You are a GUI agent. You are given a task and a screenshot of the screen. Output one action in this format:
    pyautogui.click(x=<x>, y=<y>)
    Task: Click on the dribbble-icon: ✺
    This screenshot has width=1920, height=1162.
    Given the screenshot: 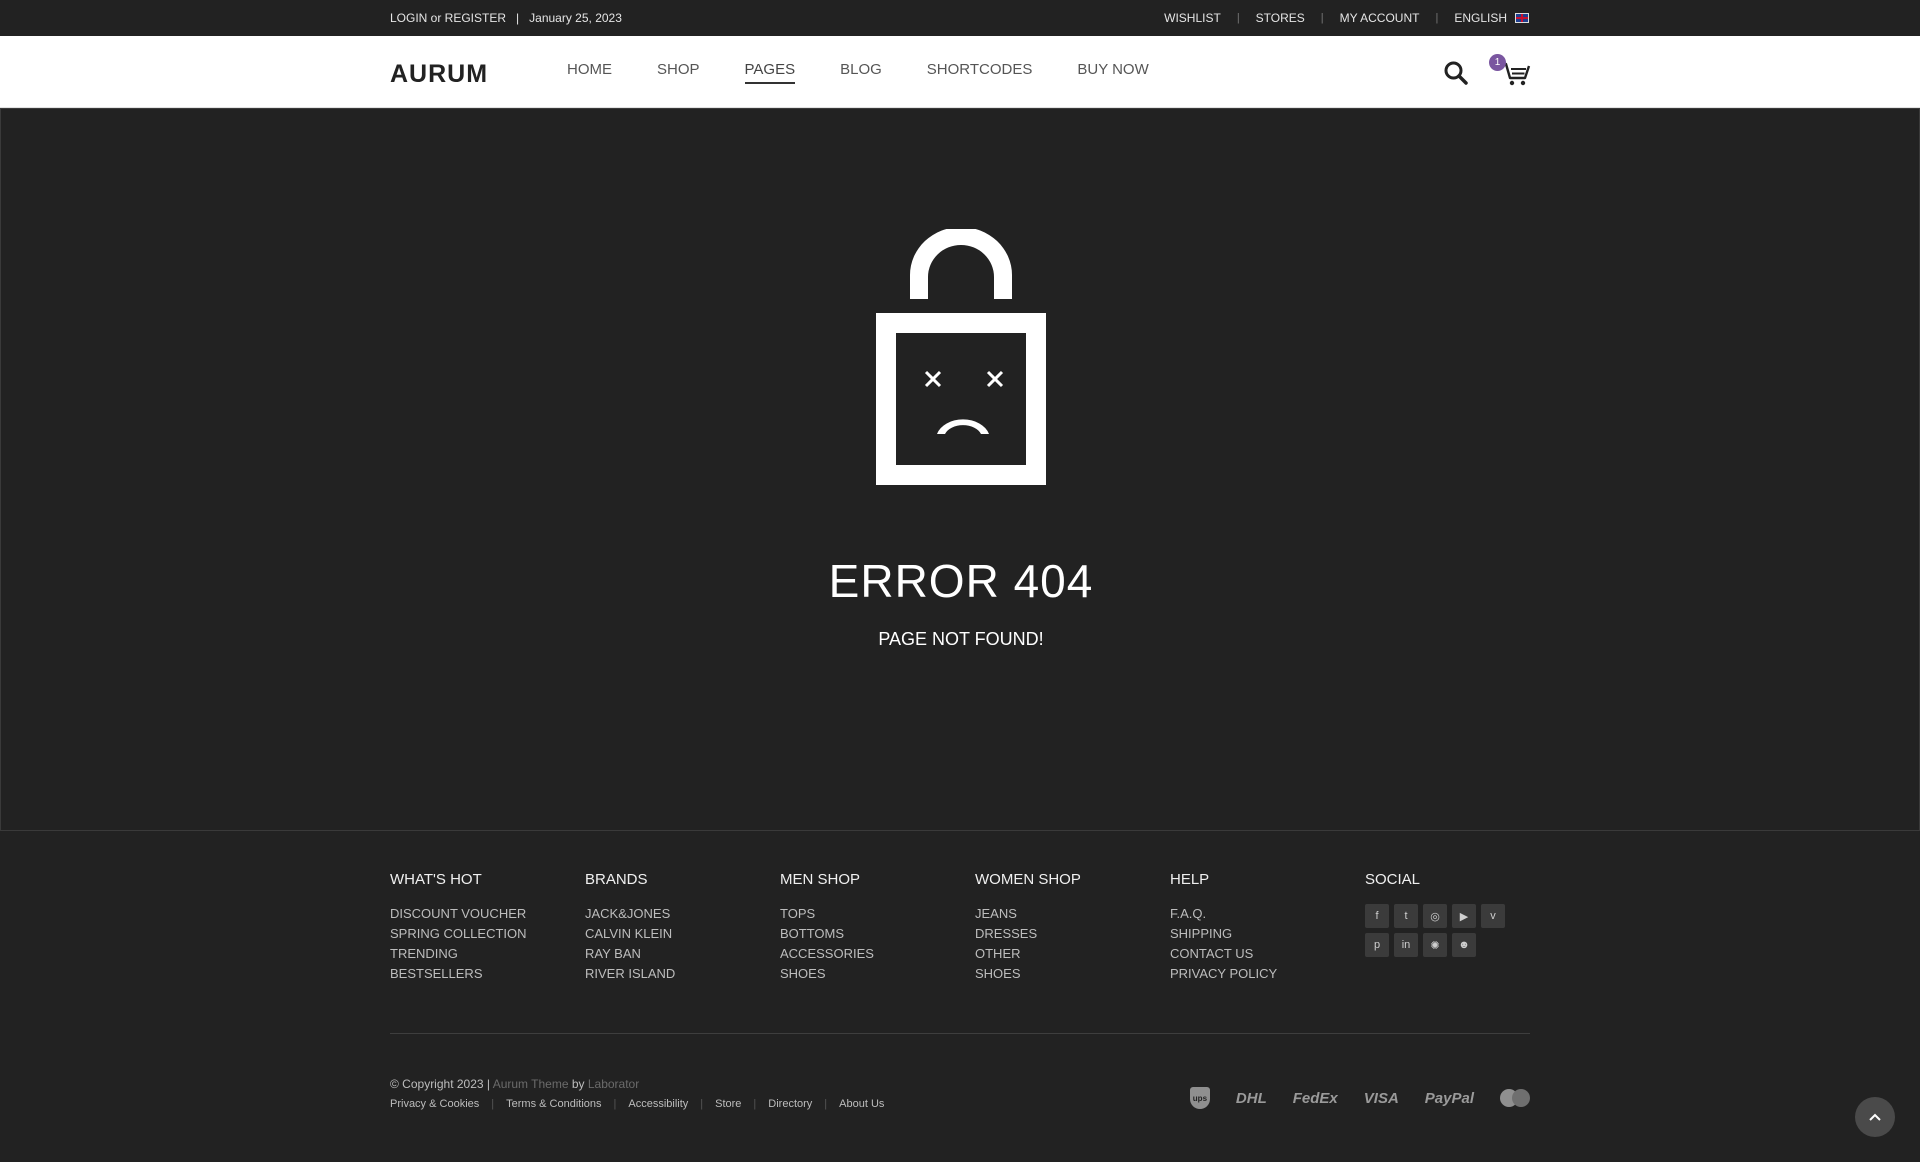 What is the action you would take?
    pyautogui.click(x=1435, y=945)
    